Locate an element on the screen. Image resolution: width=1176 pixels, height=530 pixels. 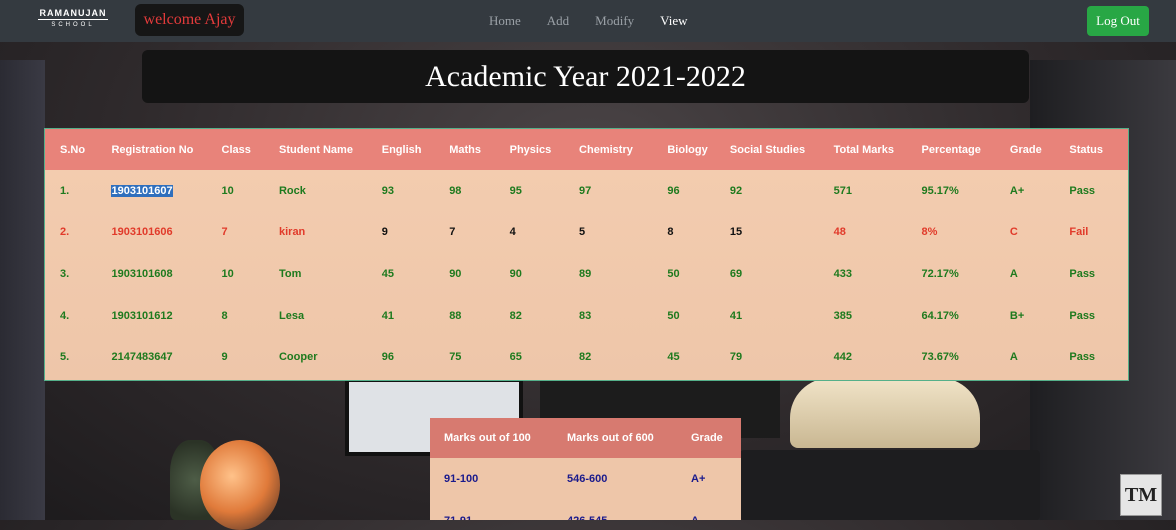
cell-chemistry: 83 is located at coordinates (585, 315).